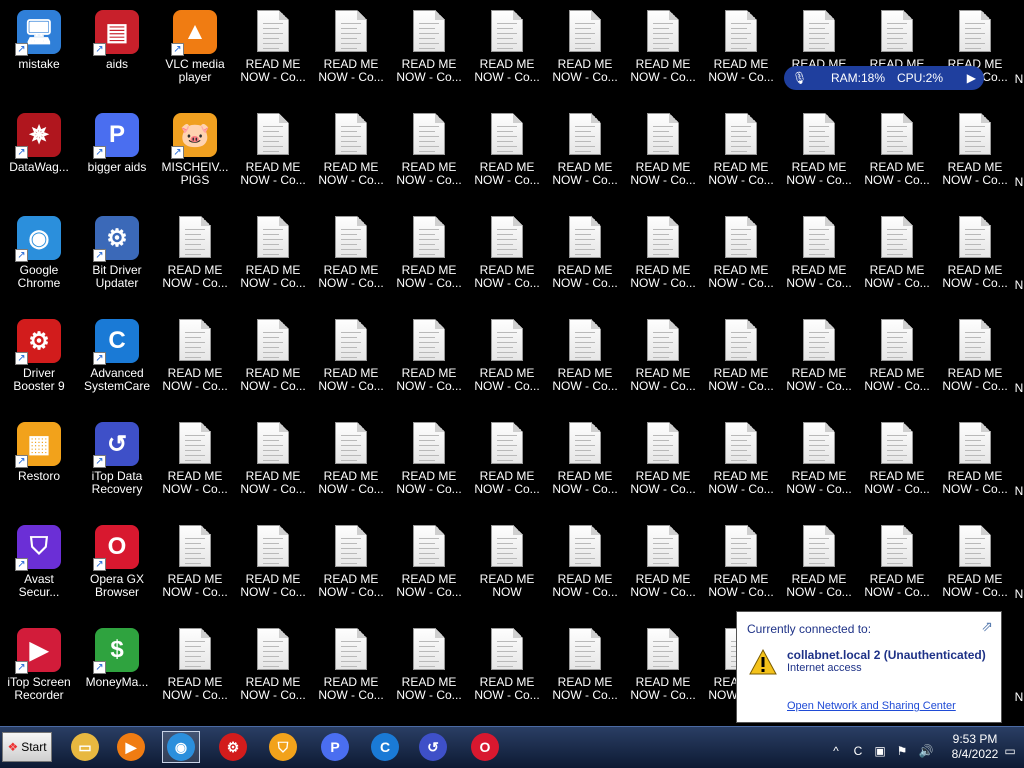 This screenshot has width=1024, height=768. I want to click on network-tray-icon: ▣, so click(880, 751).